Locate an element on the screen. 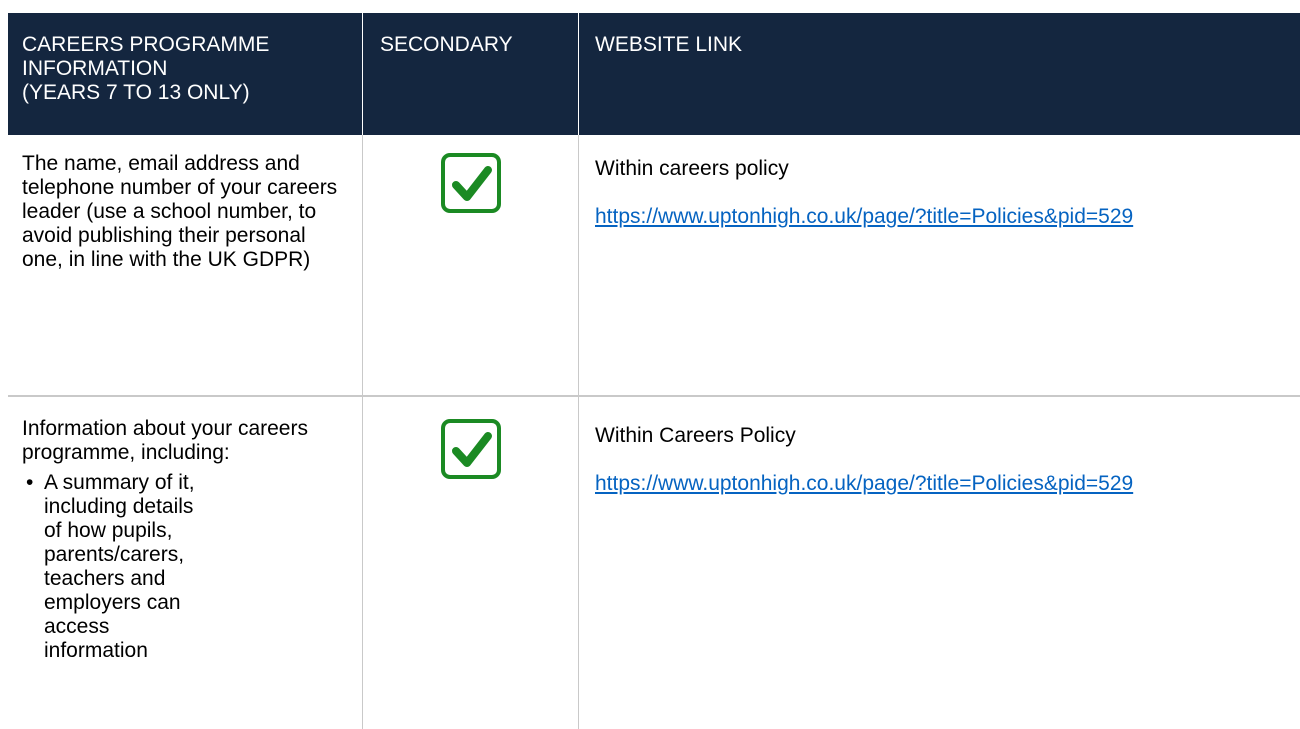 Image resolution: width=1300 pixels, height=729 pixels. header-col1-line3: (YEARS 7 TO 13 ONLY) is located at coordinates (136, 92).